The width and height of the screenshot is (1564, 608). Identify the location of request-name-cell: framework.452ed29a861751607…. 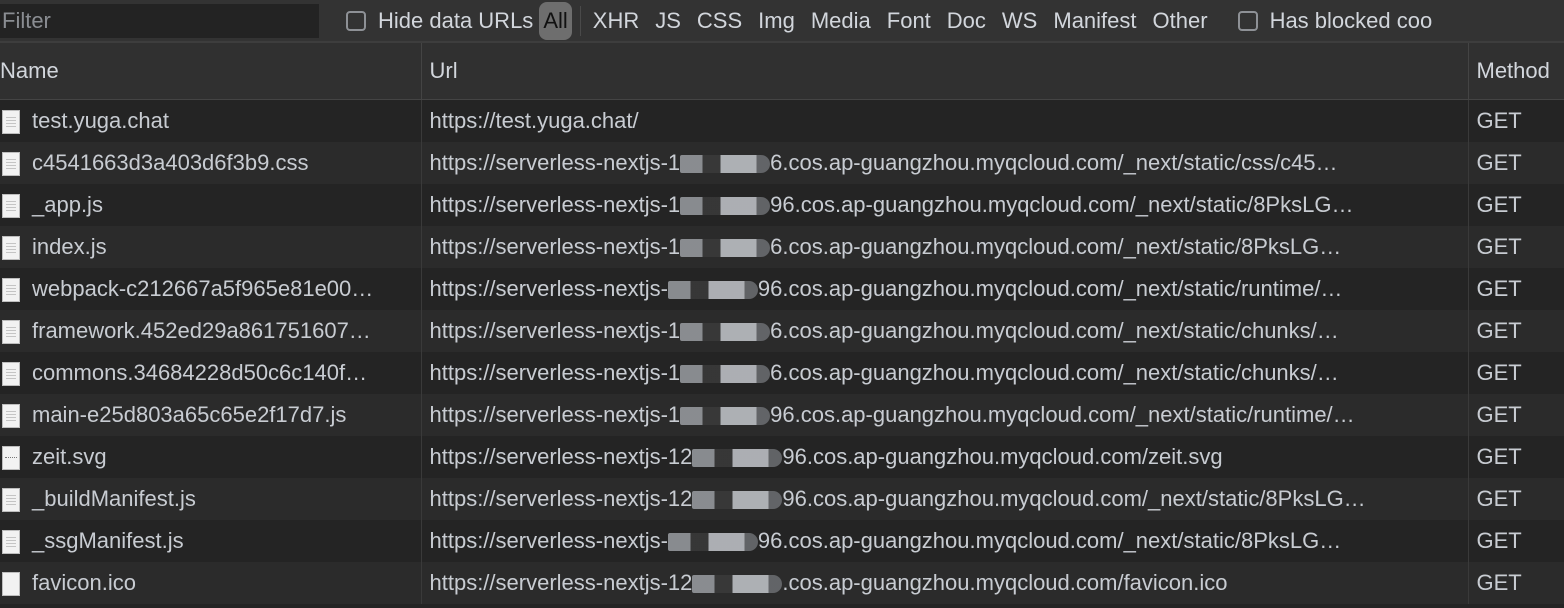
(211, 331).